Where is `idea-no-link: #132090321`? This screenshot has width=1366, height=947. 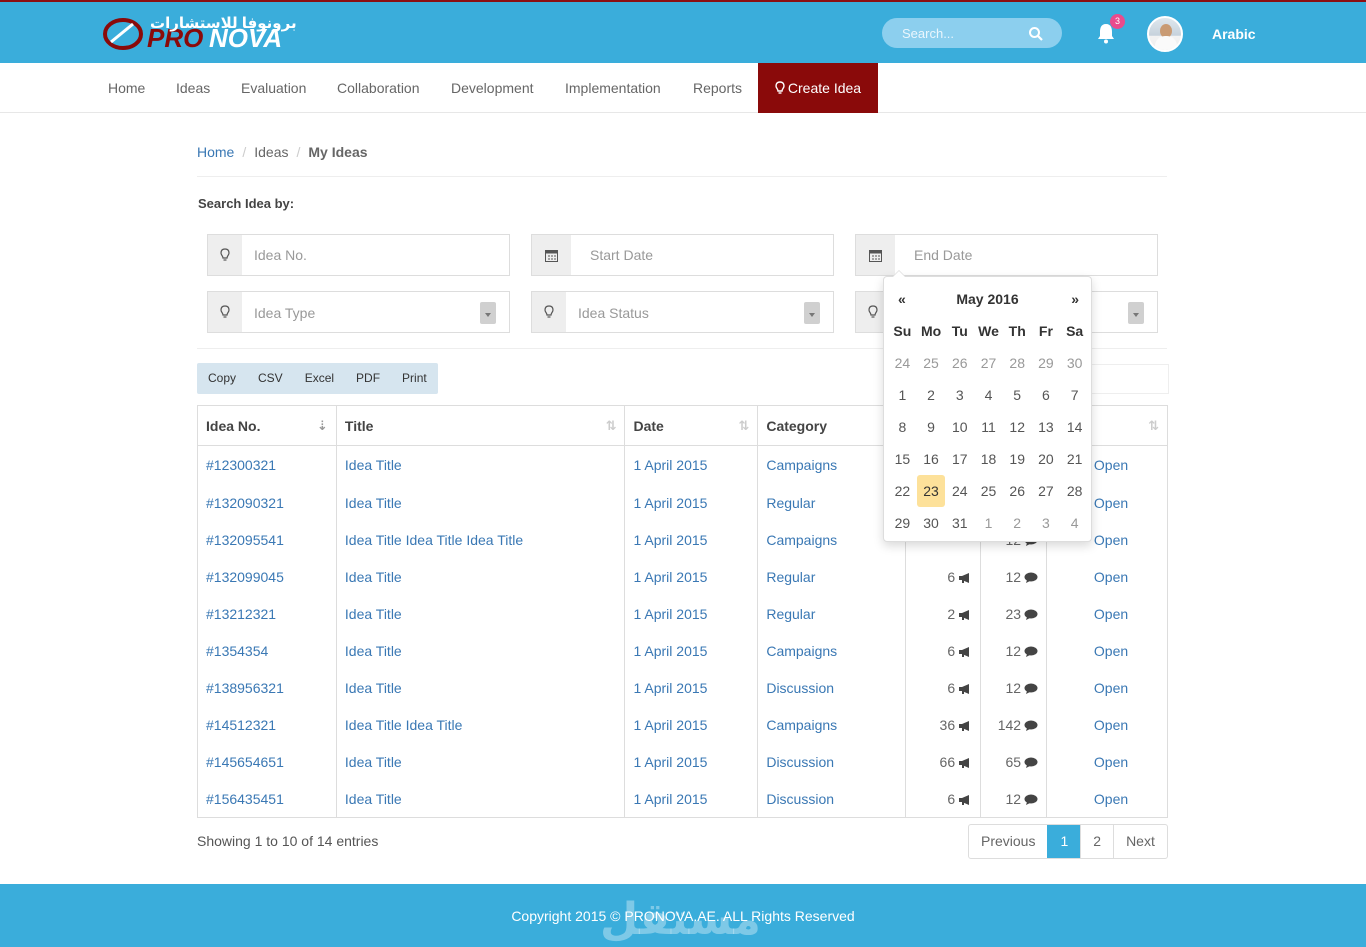 idea-no-link: #132090321 is located at coordinates (267, 503).